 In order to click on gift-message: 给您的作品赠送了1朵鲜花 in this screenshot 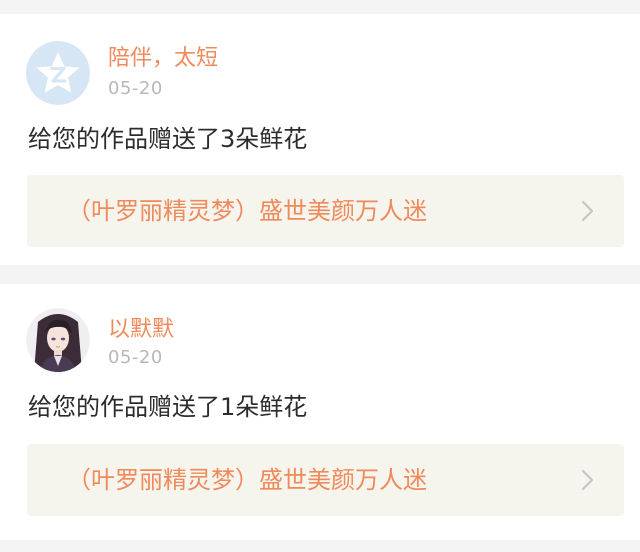, I will do `click(168, 407)`.